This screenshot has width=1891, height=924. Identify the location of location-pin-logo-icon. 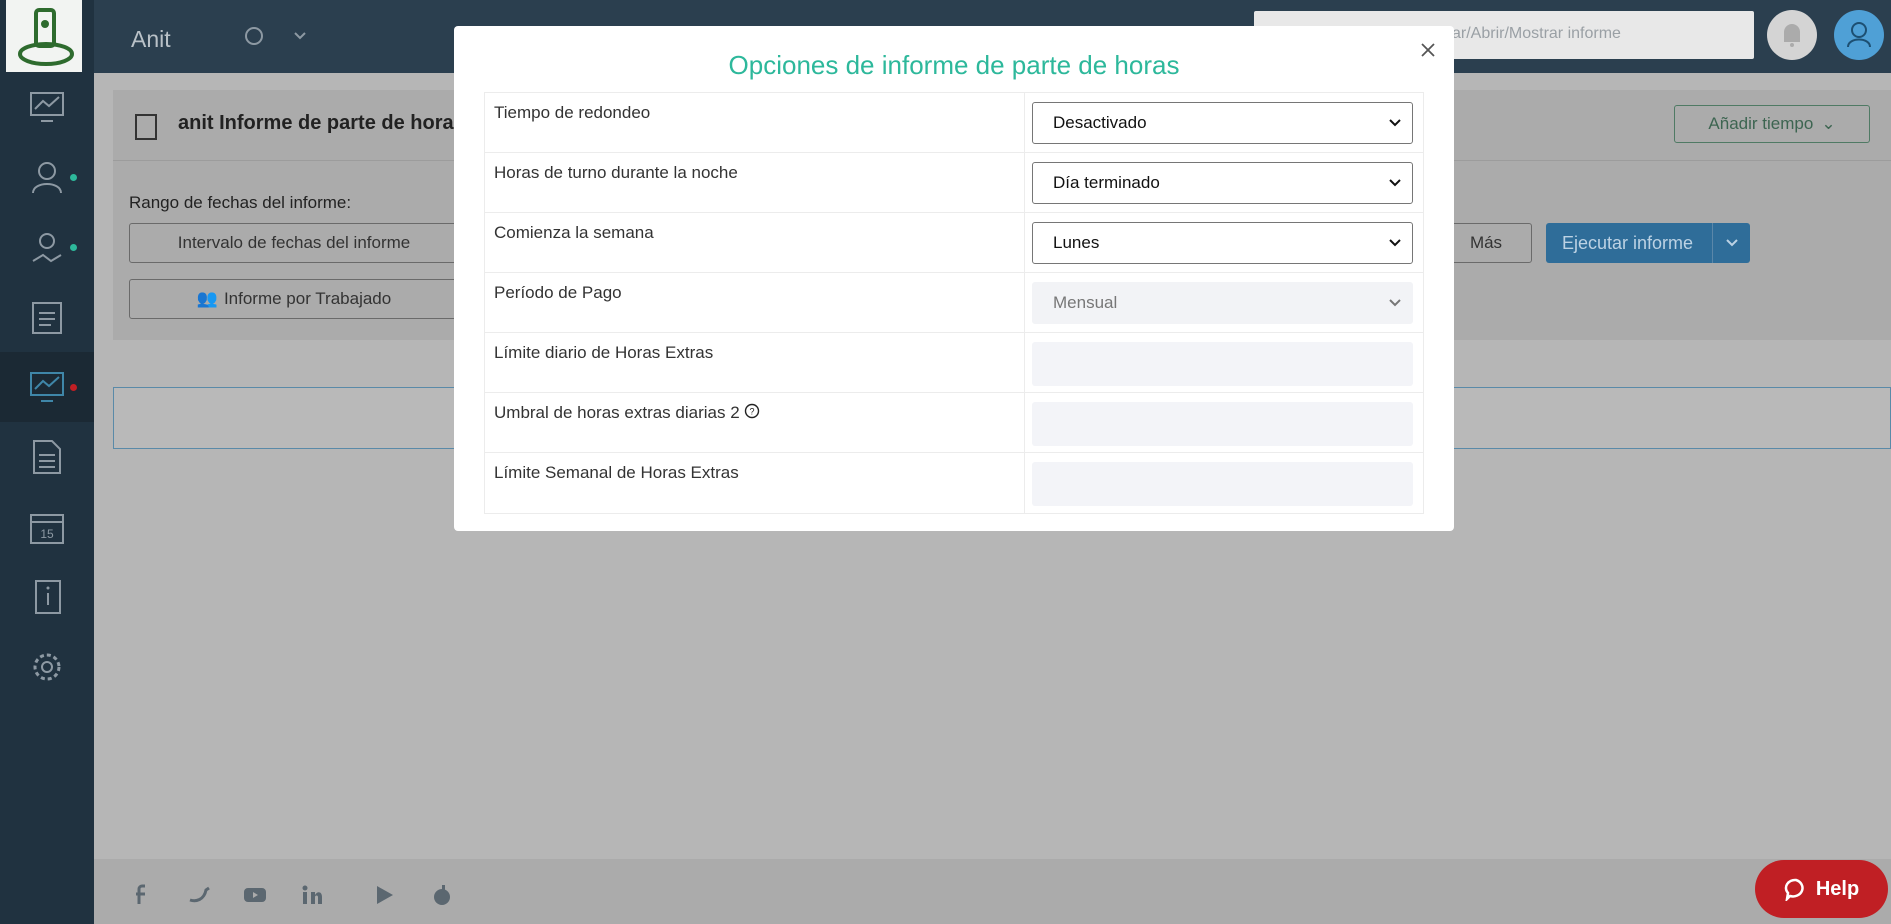
(46, 37).